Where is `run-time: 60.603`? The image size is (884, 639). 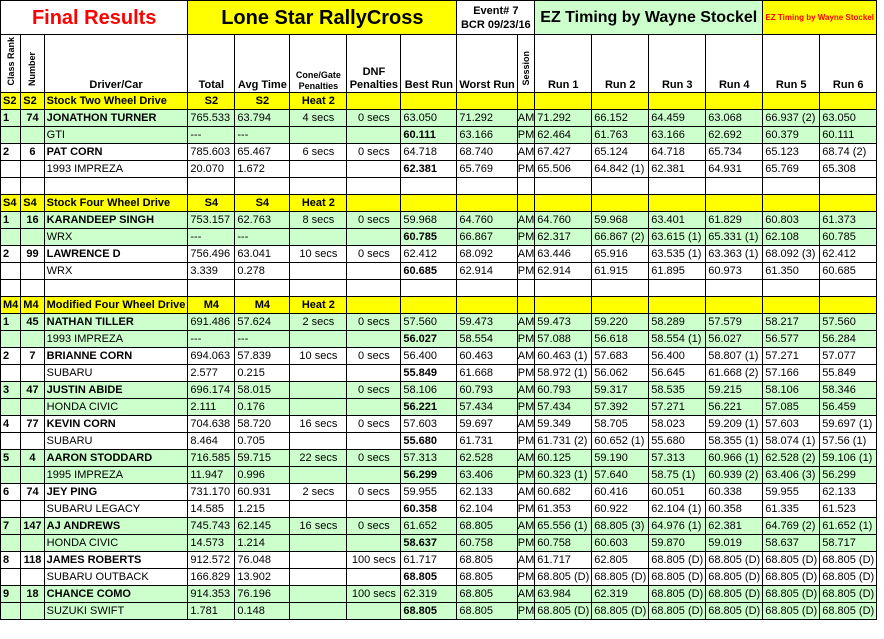 run-time: 60.603 is located at coordinates (620, 542).